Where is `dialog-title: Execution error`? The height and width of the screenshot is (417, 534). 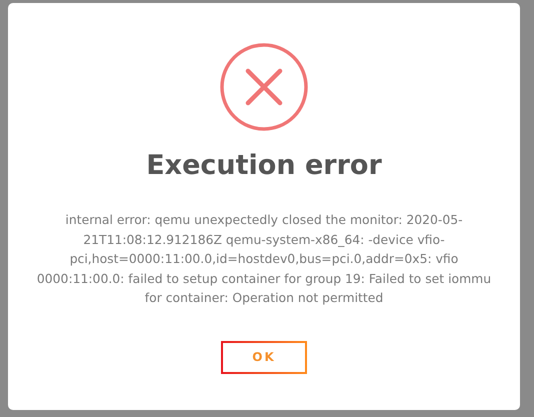 dialog-title: Execution error is located at coordinates (264, 165).